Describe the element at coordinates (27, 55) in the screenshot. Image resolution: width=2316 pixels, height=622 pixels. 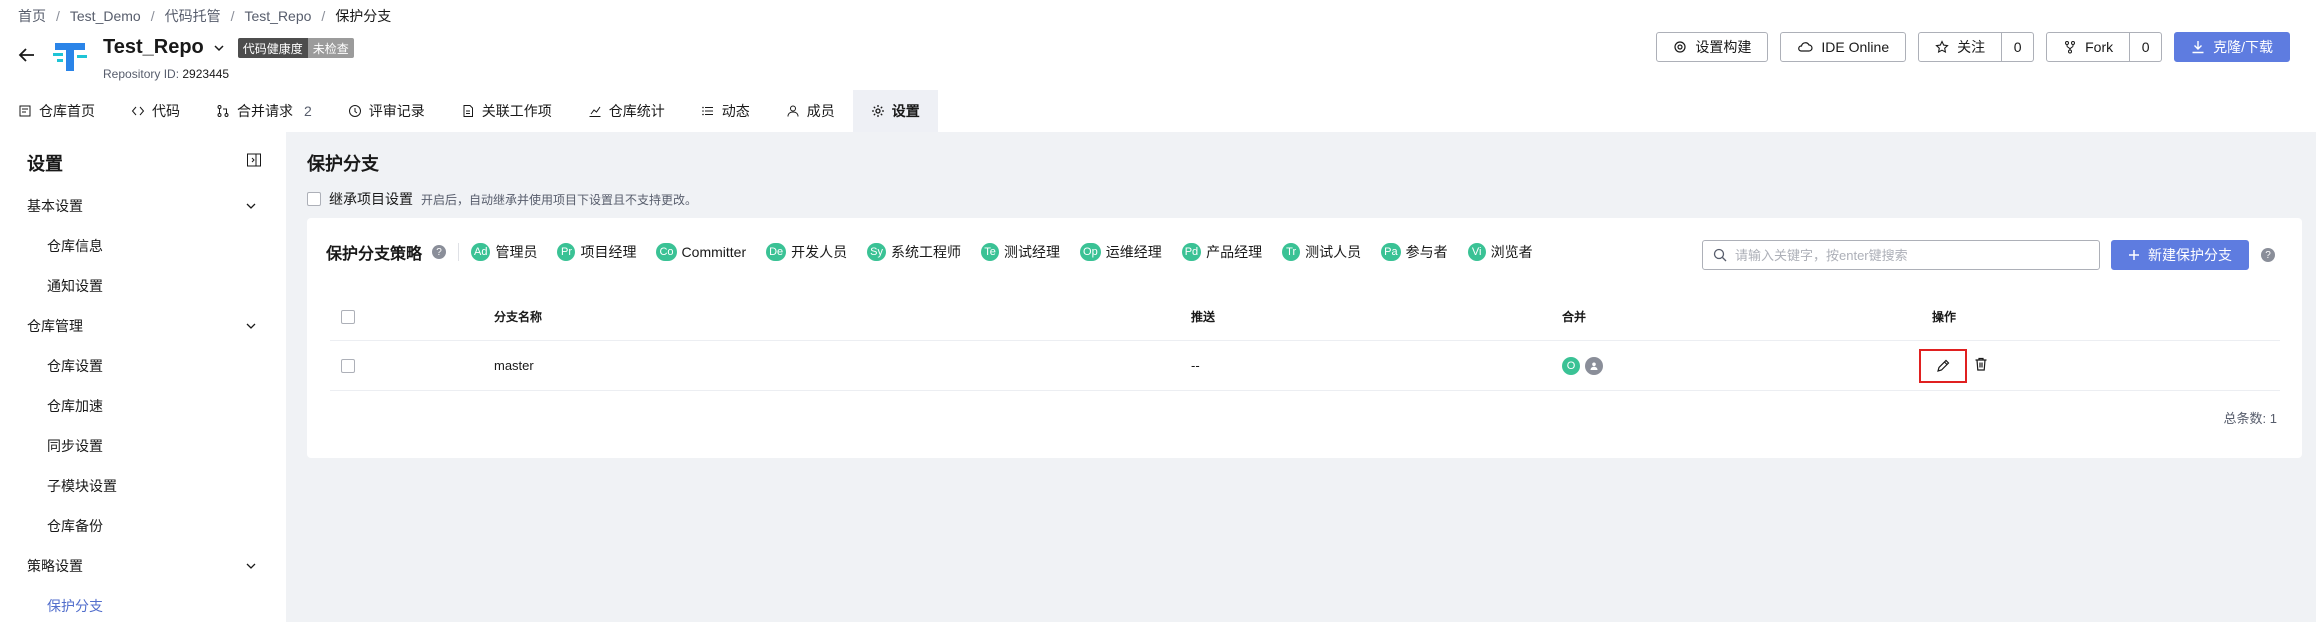
I see `back-arrow-icon` at that location.